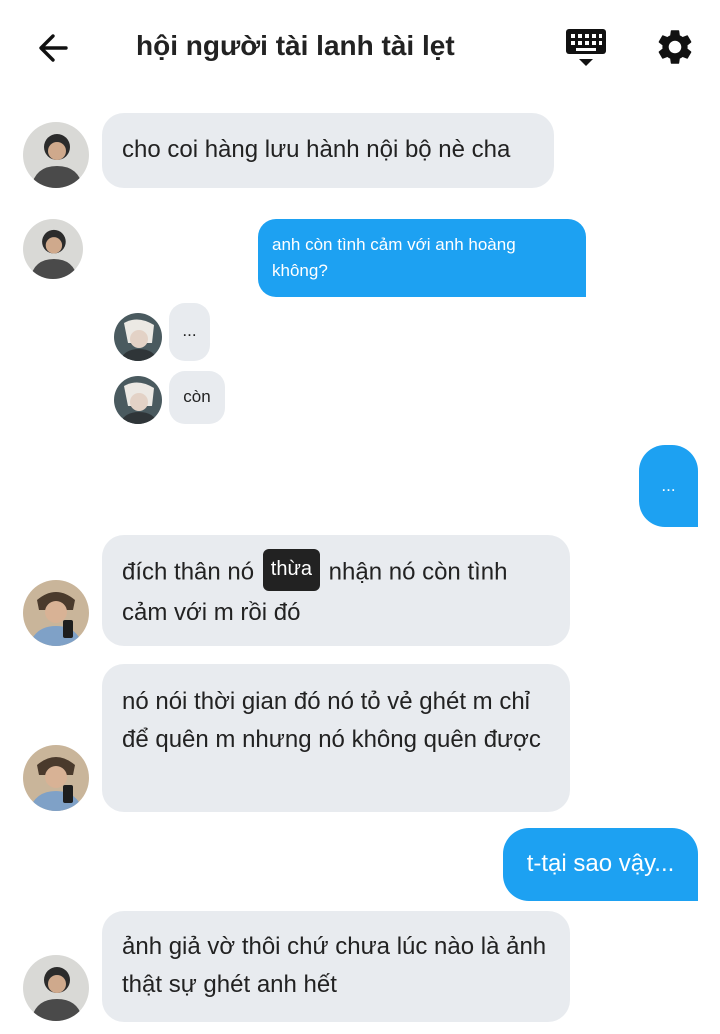 The width and height of the screenshot is (720, 1034). What do you see at coordinates (188, 572) in the screenshot?
I see `message-text-part: đích thân nó` at bounding box center [188, 572].